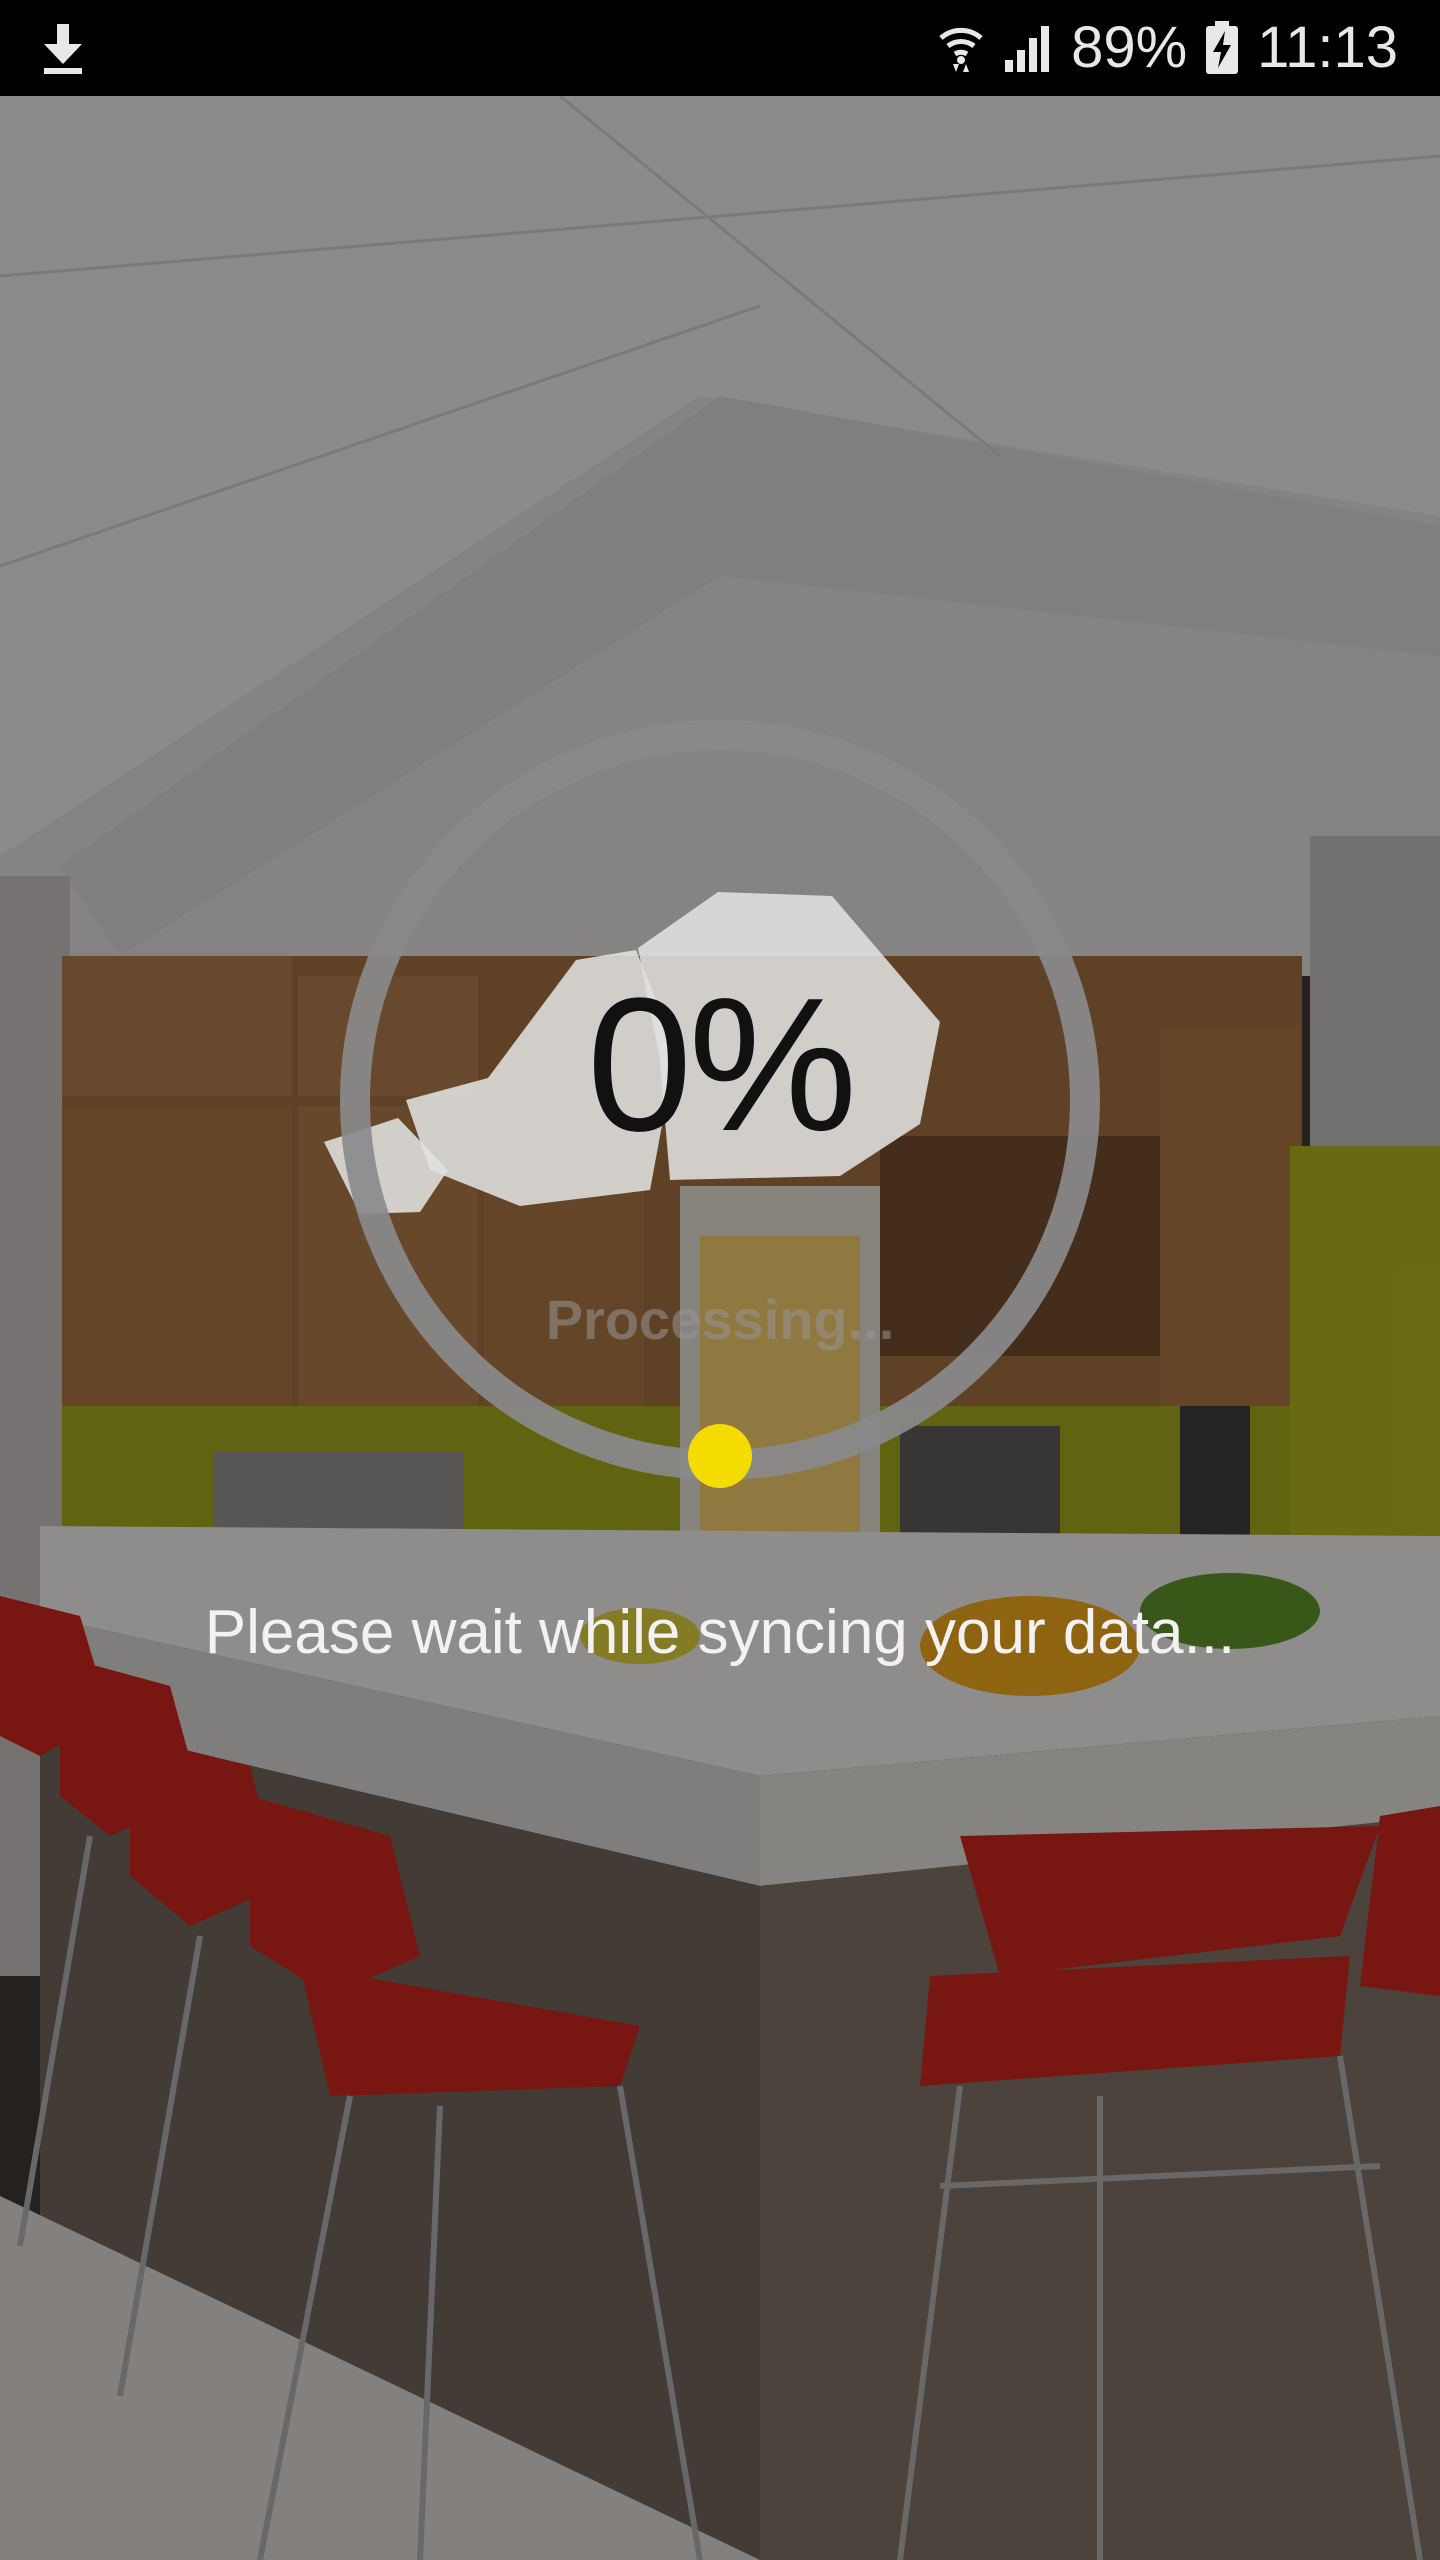 The height and width of the screenshot is (2560, 1440). What do you see at coordinates (720, 48) in the screenshot?
I see `status-bar: 89% 11:13` at bounding box center [720, 48].